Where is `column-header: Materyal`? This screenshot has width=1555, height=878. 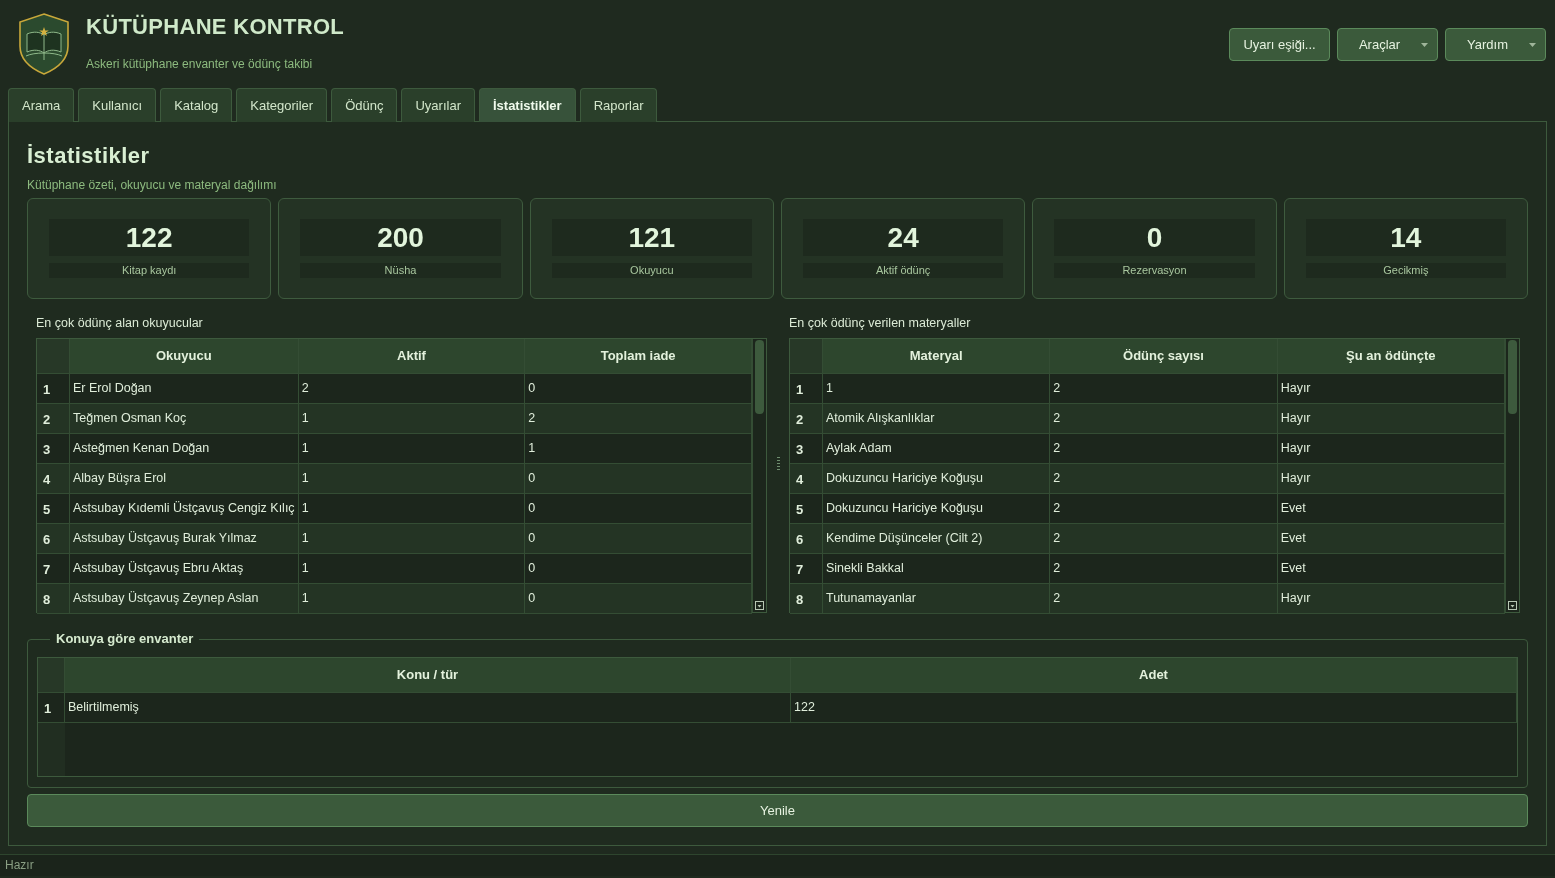
column-header: Materyal is located at coordinates (937, 356).